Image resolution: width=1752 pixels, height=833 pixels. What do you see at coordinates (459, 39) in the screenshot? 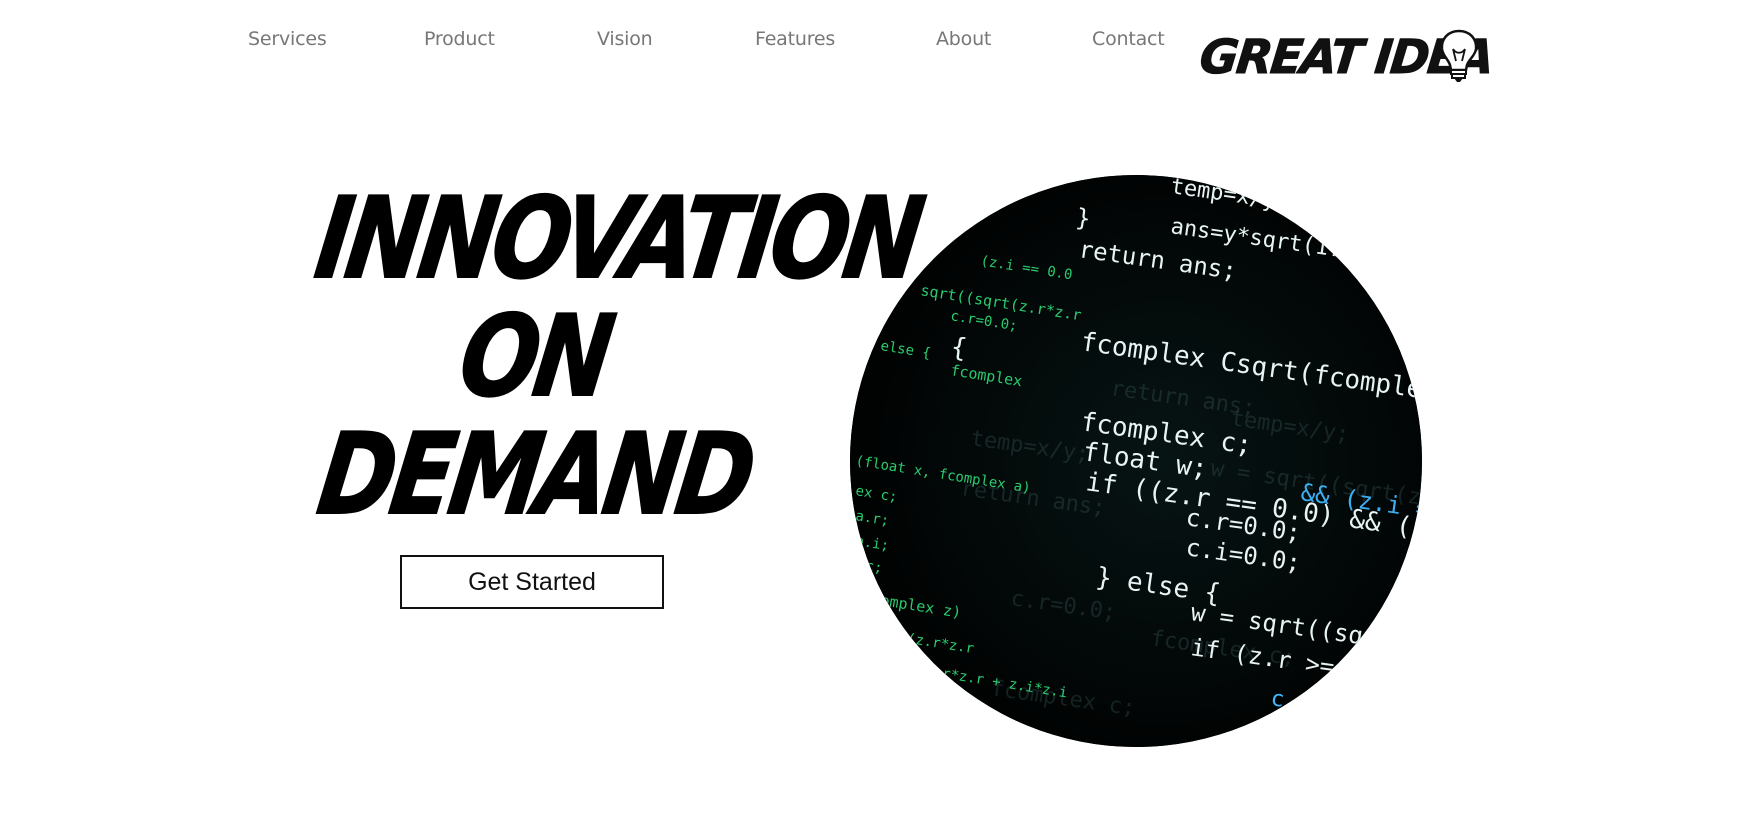
I see `nav-link-product: Product` at bounding box center [459, 39].